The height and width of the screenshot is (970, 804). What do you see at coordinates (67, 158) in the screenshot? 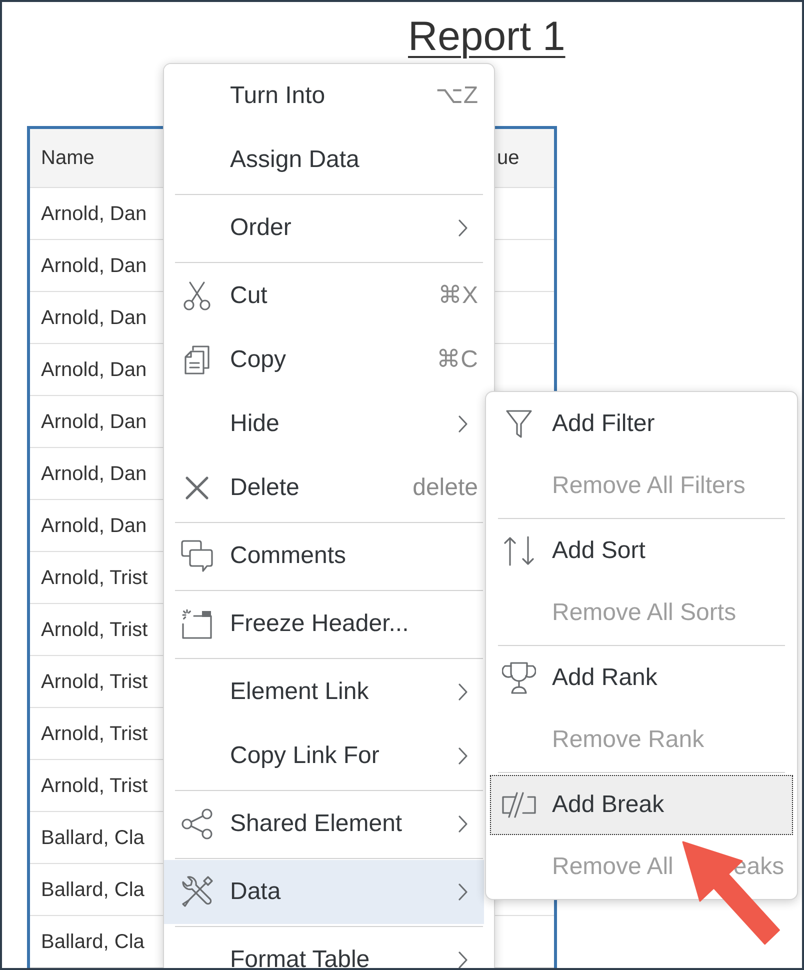
I see `column-header: Name` at bounding box center [67, 158].